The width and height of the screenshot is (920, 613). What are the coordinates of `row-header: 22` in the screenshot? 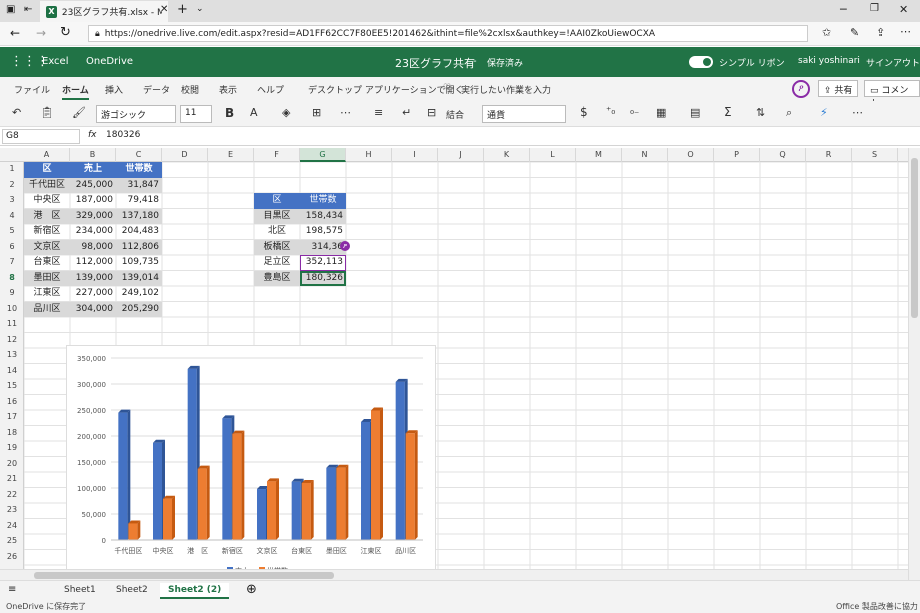 It's located at (12, 494).